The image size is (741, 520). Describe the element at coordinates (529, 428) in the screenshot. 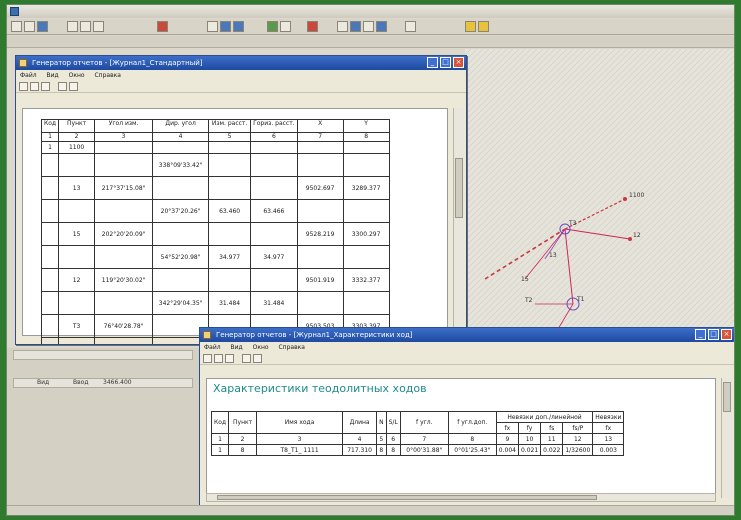

I see `header-cell: fy` at that location.